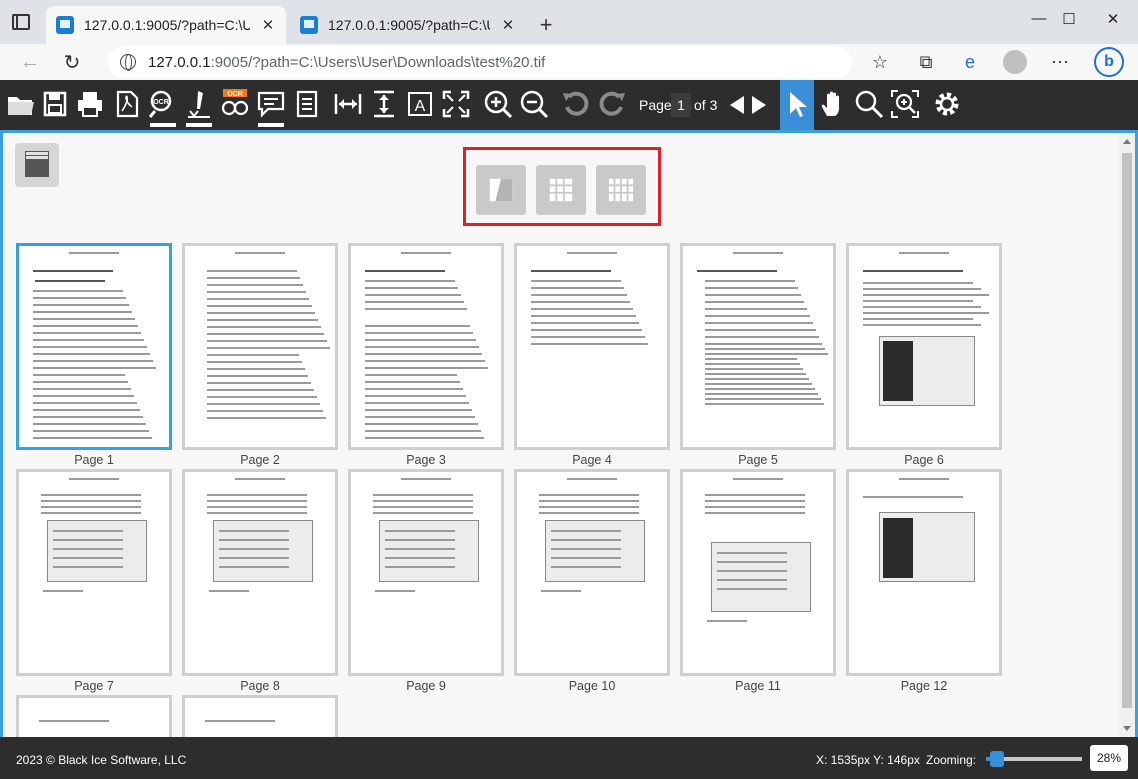 This screenshot has width=1138, height=779. I want to click on rotate-left-icon, so click(576, 104).